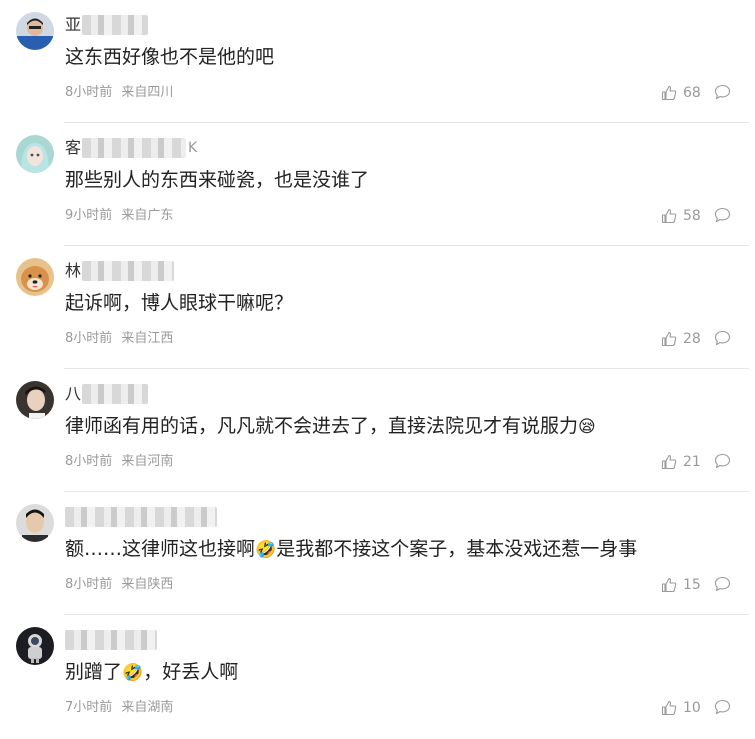  I want to click on comment-text-after: 是我都不接这个案子，基本没戏还惹一身事, so click(457, 549).